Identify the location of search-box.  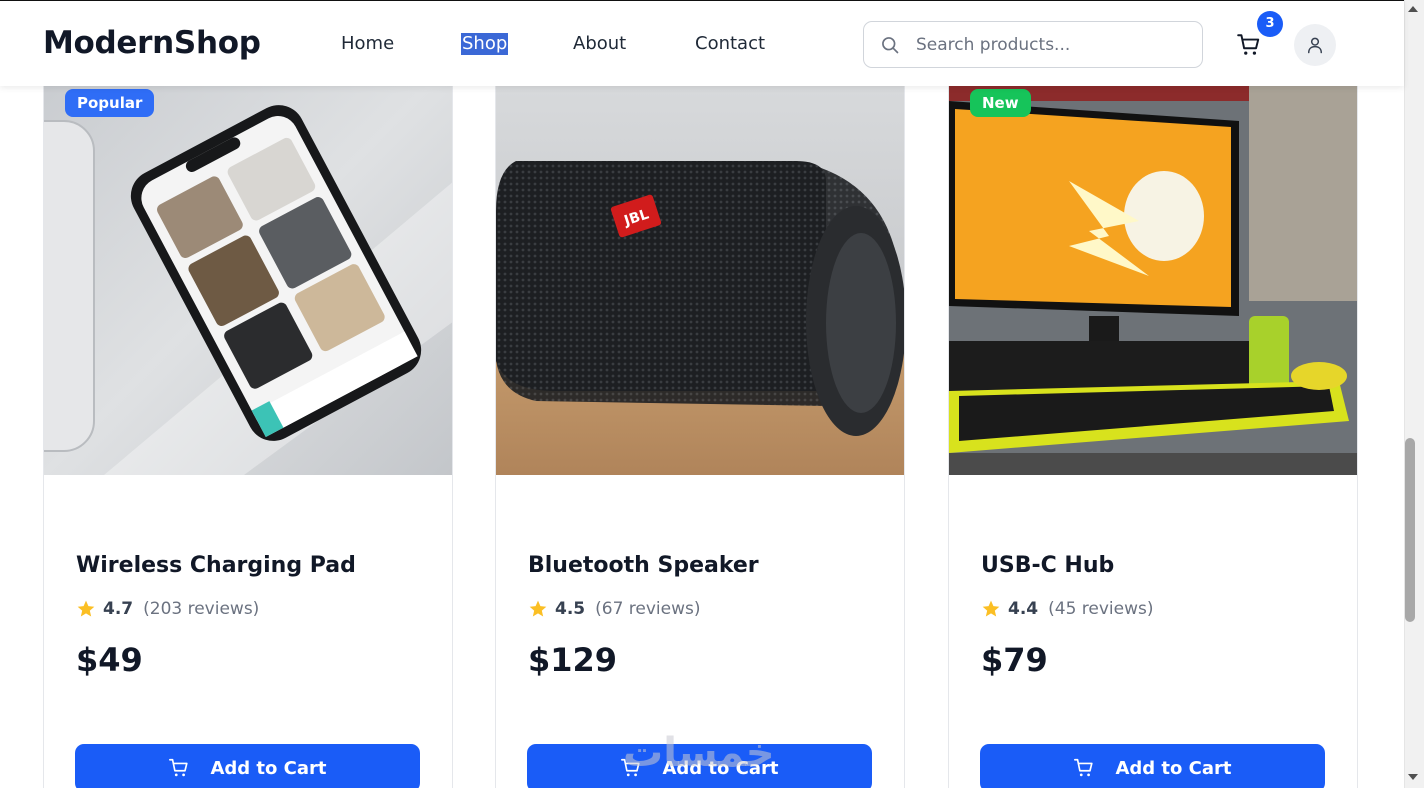
(1033, 44).